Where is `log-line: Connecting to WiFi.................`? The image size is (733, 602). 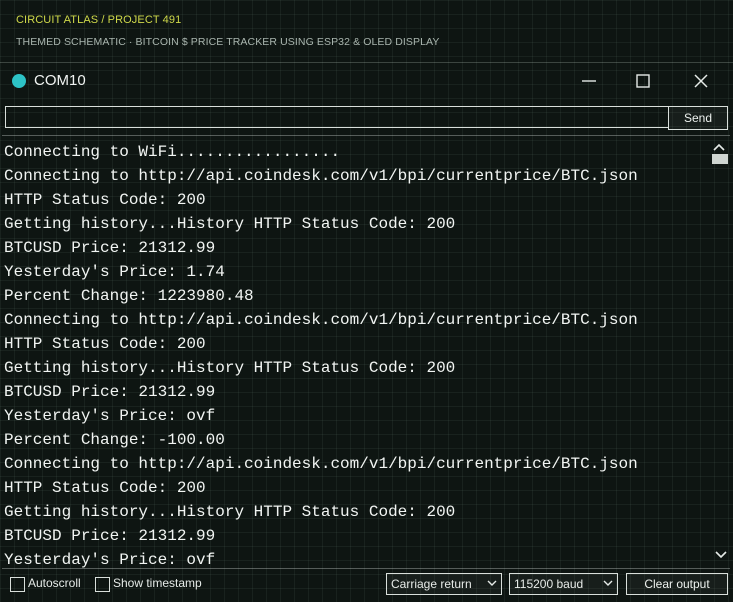
log-line: Connecting to WiFi................. is located at coordinates (172, 152).